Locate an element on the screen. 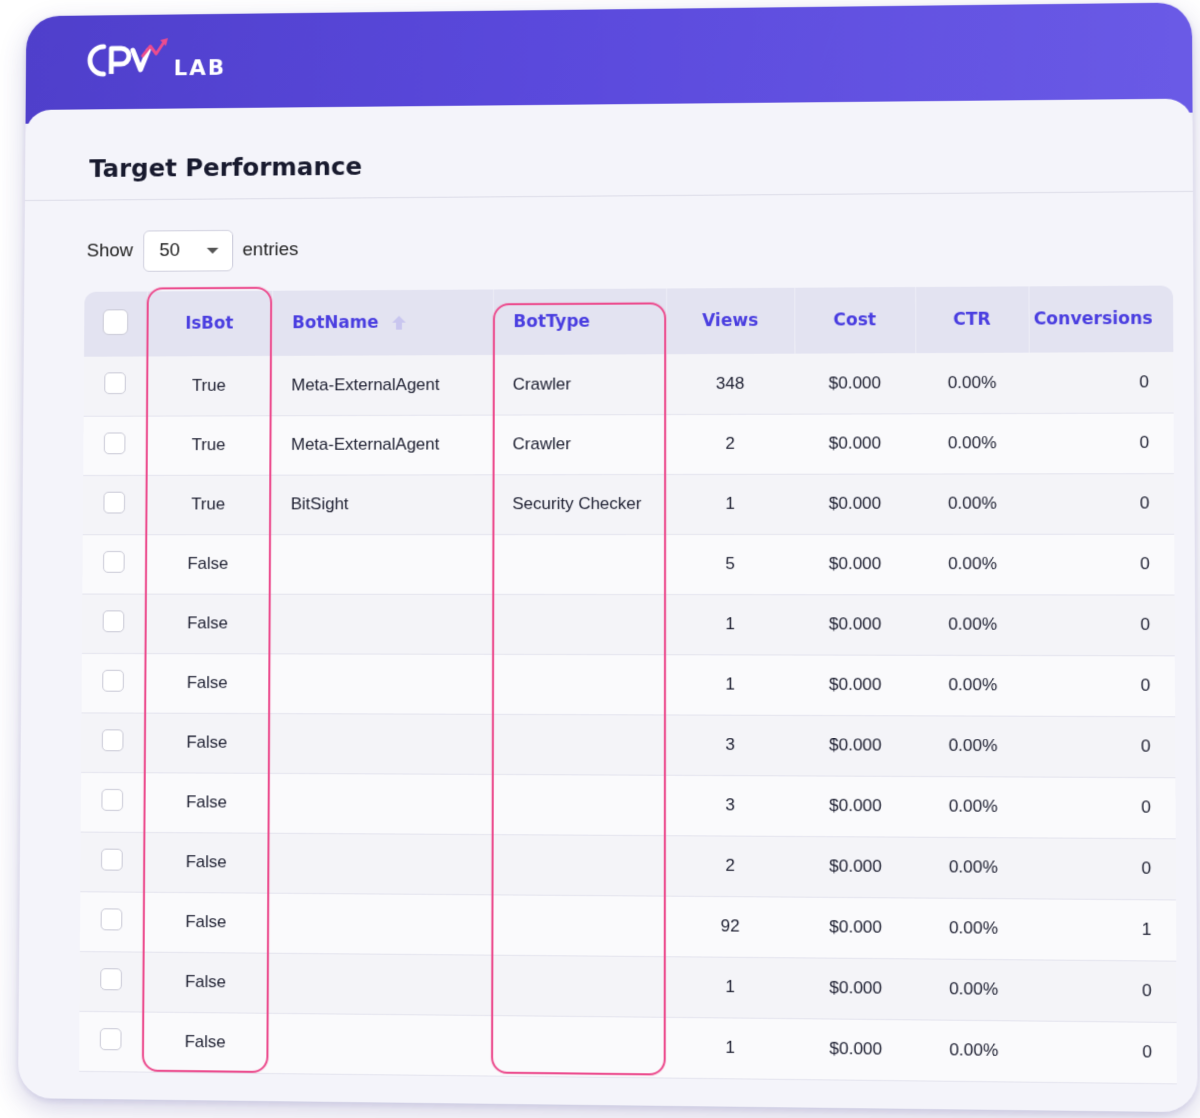  length-prefix-label: Show is located at coordinates (110, 251).